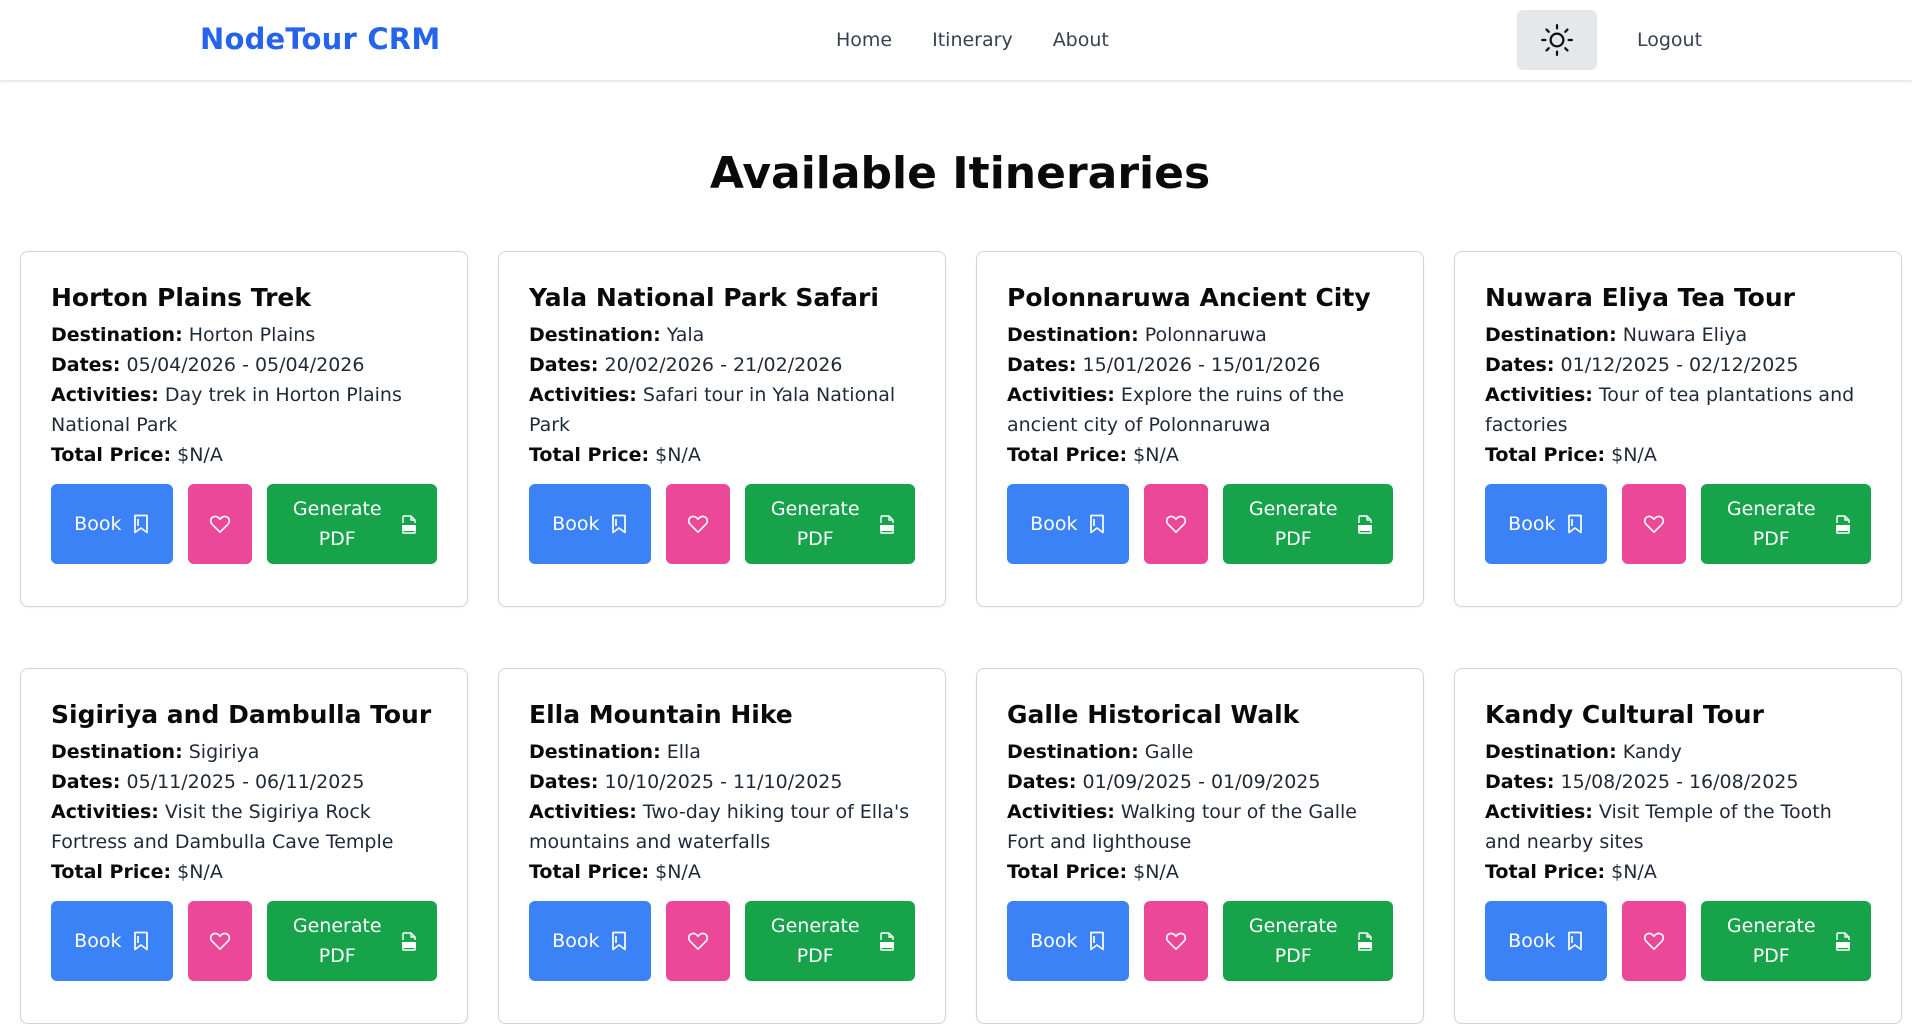 The height and width of the screenshot is (1024, 1912). I want to click on itinerary-title: Polonnaruwa Ancient City, so click(1189, 297).